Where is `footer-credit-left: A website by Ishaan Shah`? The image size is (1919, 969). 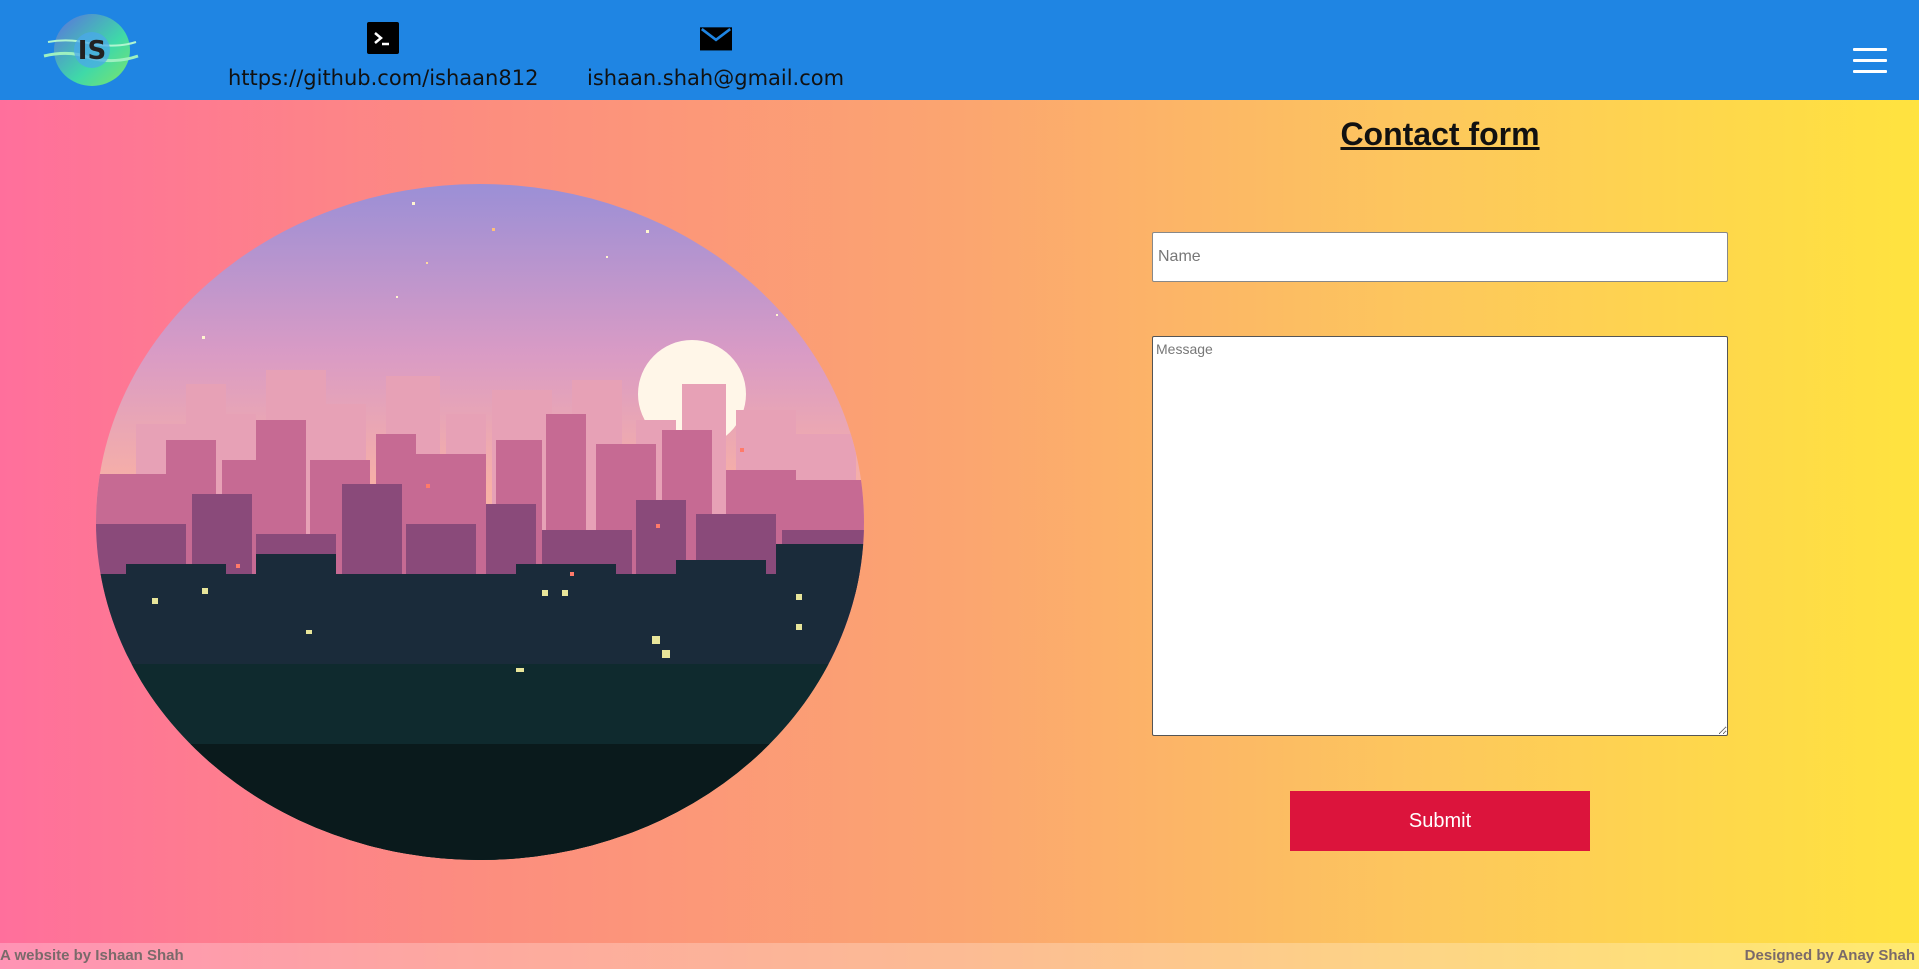 footer-credit-left: A website by Ishaan Shah is located at coordinates (92, 955).